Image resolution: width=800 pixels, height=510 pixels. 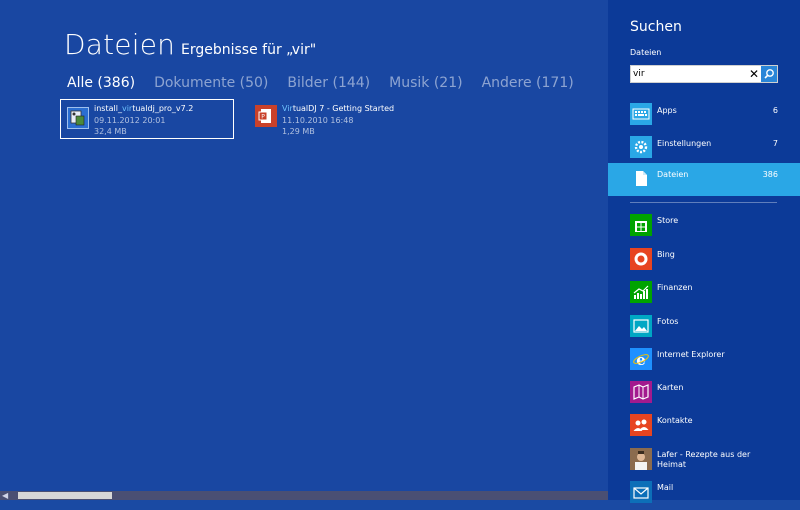 I want to click on app-kontakte: Kontakte, so click(x=704, y=427).